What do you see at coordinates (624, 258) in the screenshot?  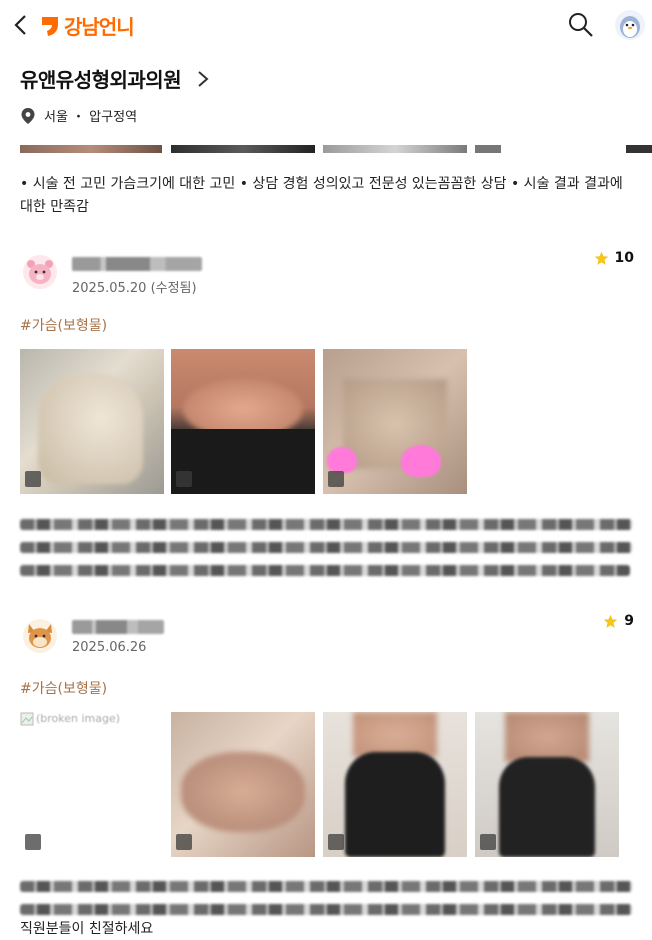 I see `rating-value: 10` at bounding box center [624, 258].